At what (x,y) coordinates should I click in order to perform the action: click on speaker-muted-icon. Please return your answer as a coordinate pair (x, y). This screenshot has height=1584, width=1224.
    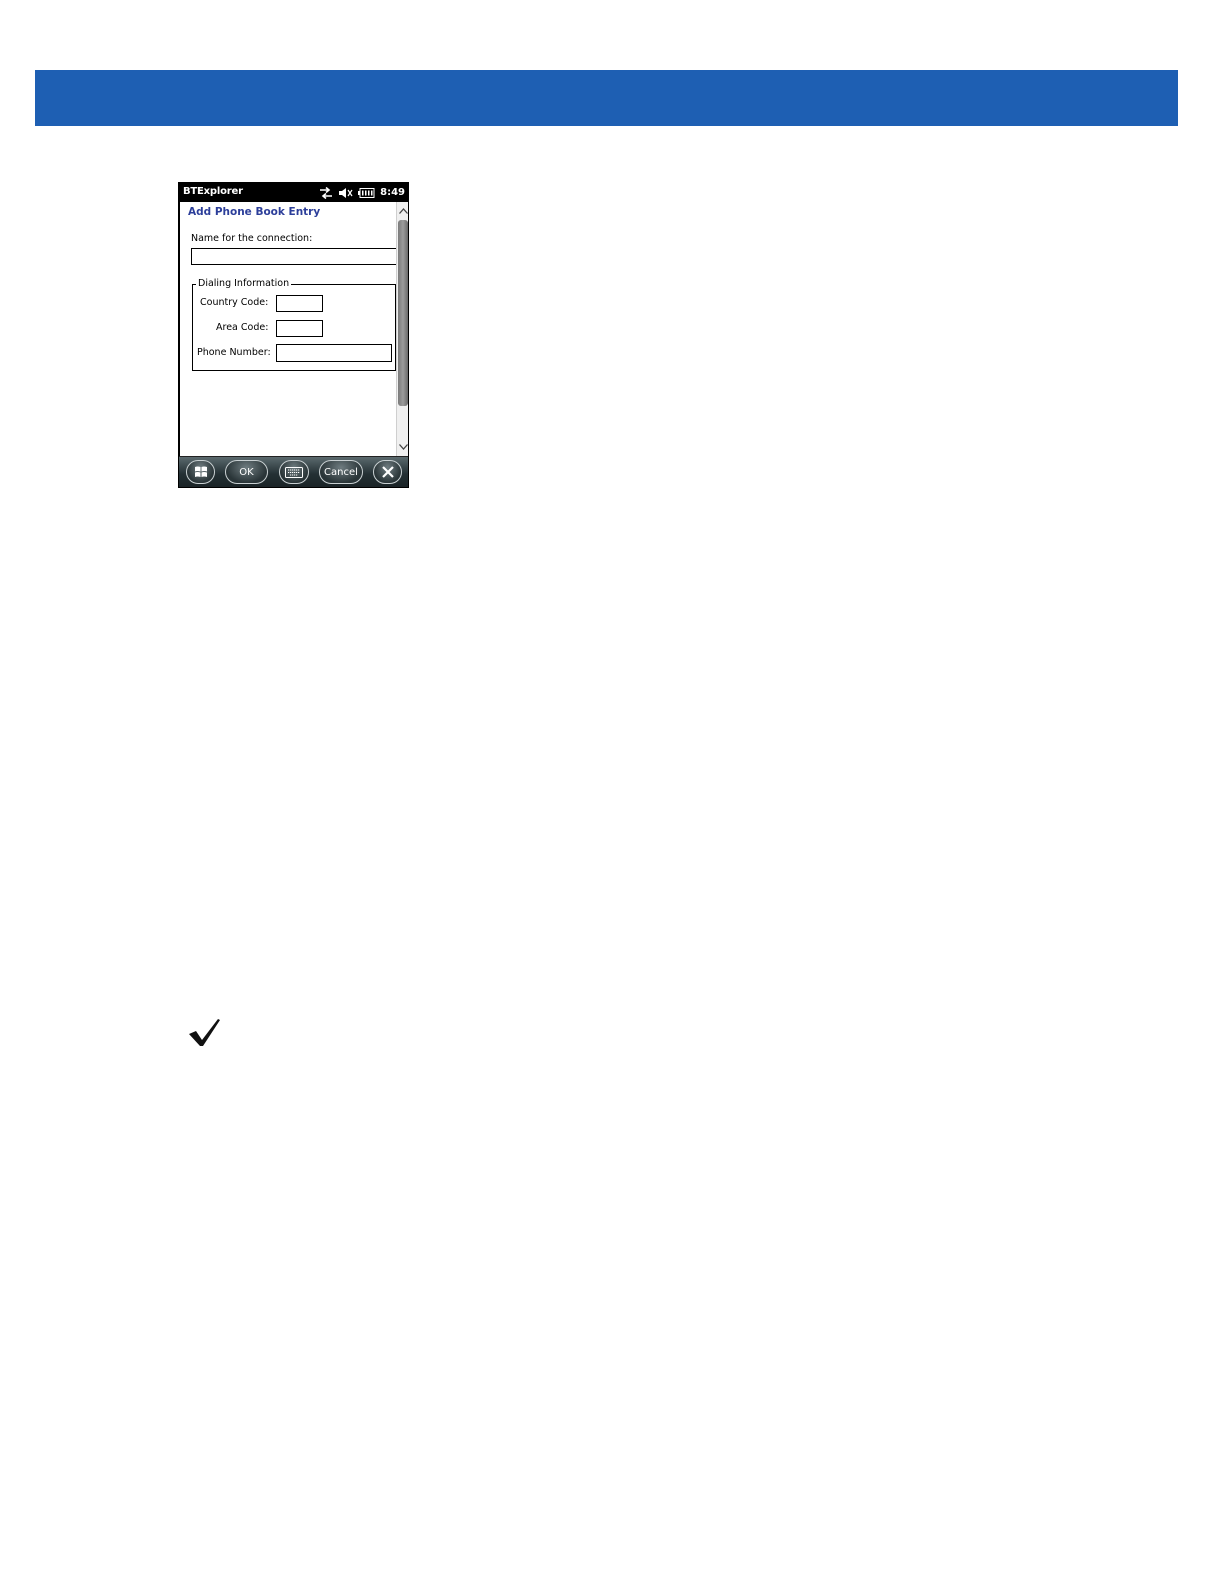
    Looking at the image, I should click on (346, 193).